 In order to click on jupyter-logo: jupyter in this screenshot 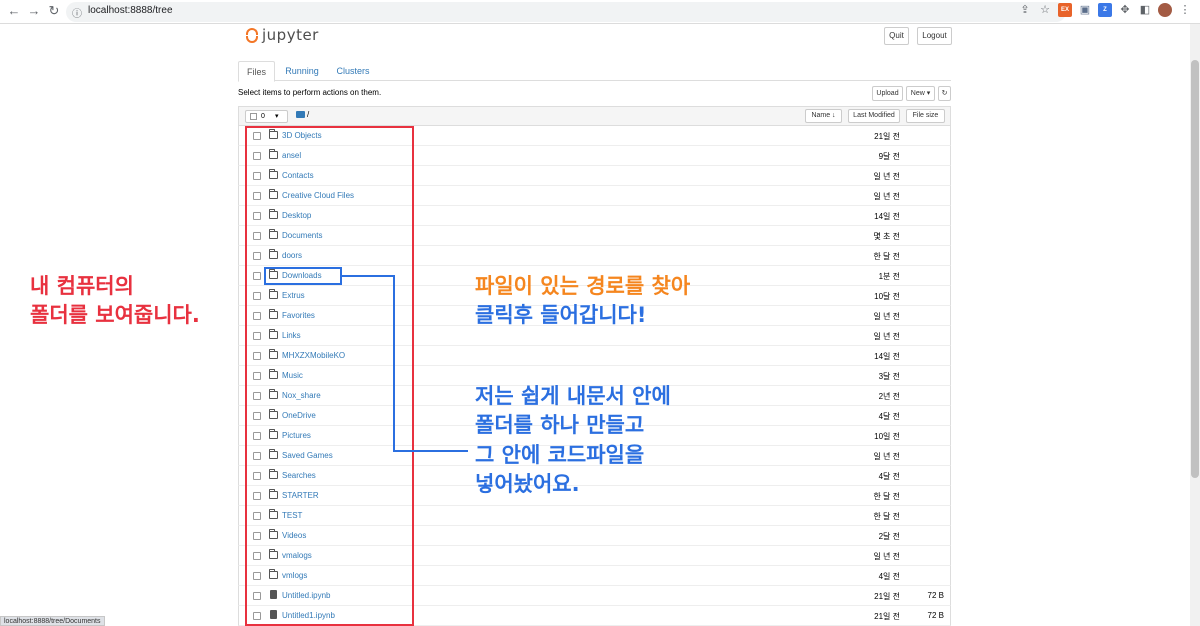, I will do `click(282, 35)`.